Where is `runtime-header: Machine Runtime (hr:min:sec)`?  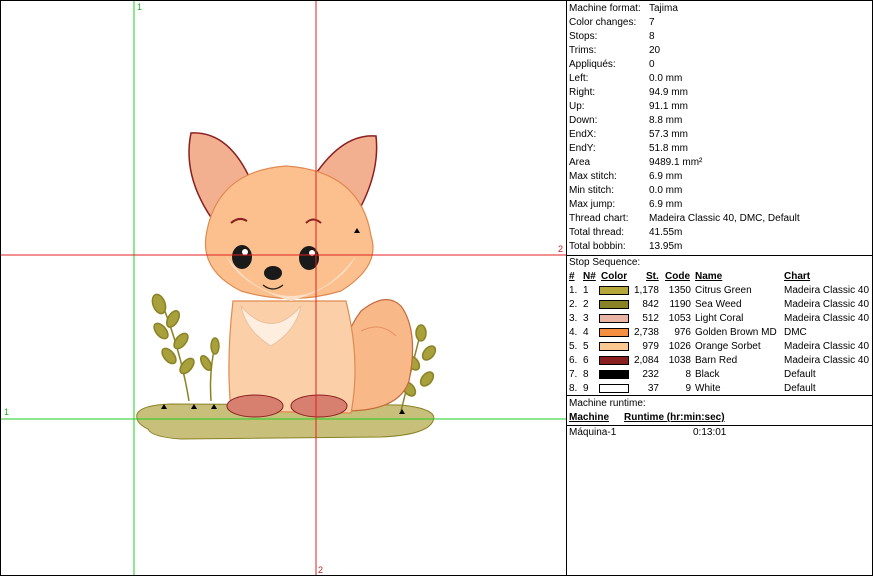
runtime-header: Machine Runtime (hr:min:sec) is located at coordinates (647, 417).